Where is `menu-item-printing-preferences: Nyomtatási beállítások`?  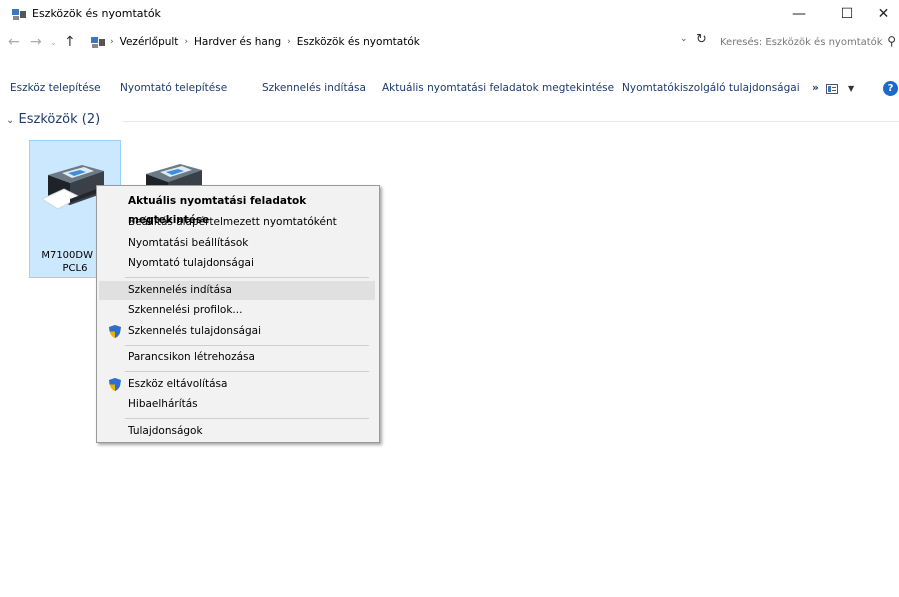 menu-item-printing-preferences: Nyomtatási beállítások is located at coordinates (237, 243).